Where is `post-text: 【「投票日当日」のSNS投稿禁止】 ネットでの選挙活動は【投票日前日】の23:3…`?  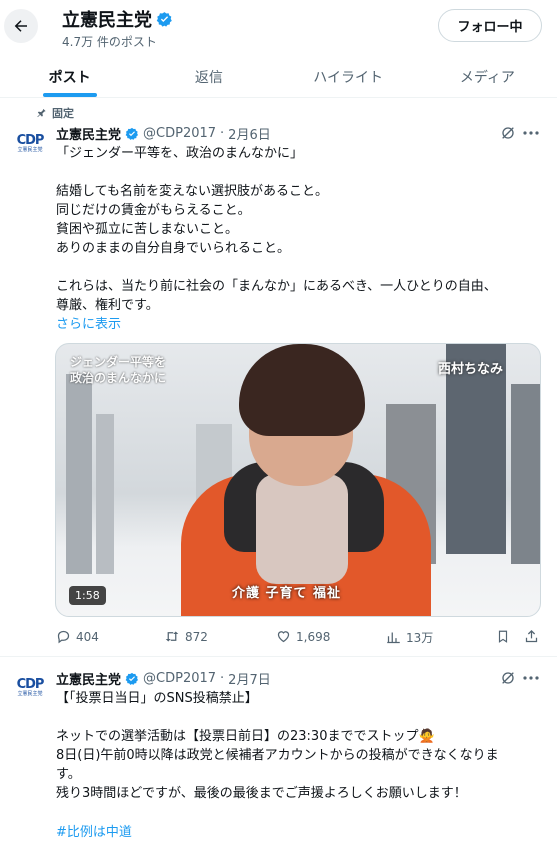 post-text: 【「投票日当日」のSNS投稿禁止】 ネットでの選挙活動は【投票日前日】の23:3… is located at coordinates (277, 746).